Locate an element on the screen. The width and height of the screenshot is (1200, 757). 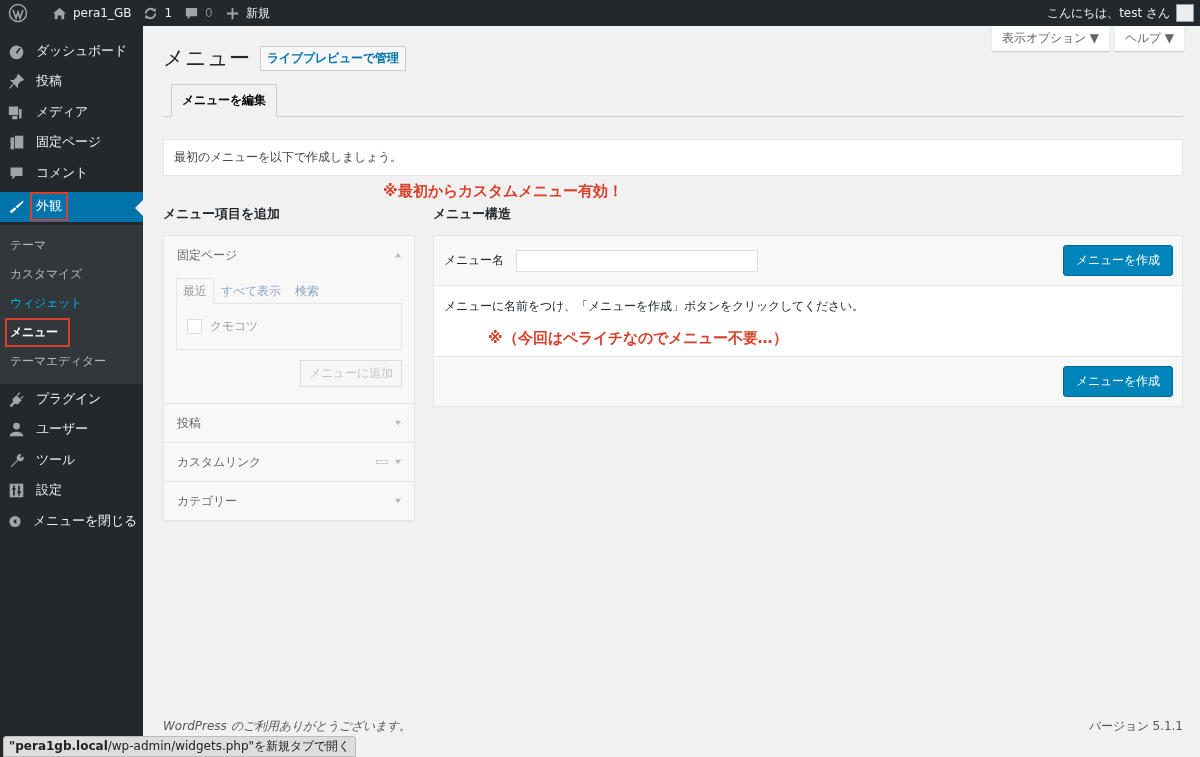
submenu-item: テーマエディター is located at coordinates (58, 361).